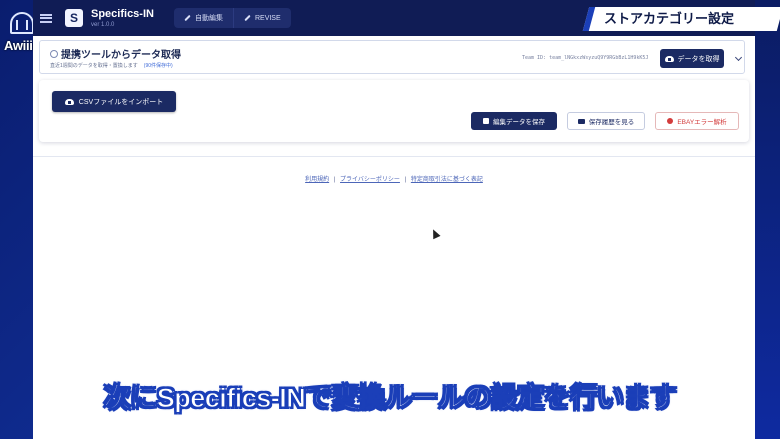 Image resolution: width=780 pixels, height=439 pixels. What do you see at coordinates (103, 24) in the screenshot?
I see `app-version: ver 1.0.0` at bounding box center [103, 24].